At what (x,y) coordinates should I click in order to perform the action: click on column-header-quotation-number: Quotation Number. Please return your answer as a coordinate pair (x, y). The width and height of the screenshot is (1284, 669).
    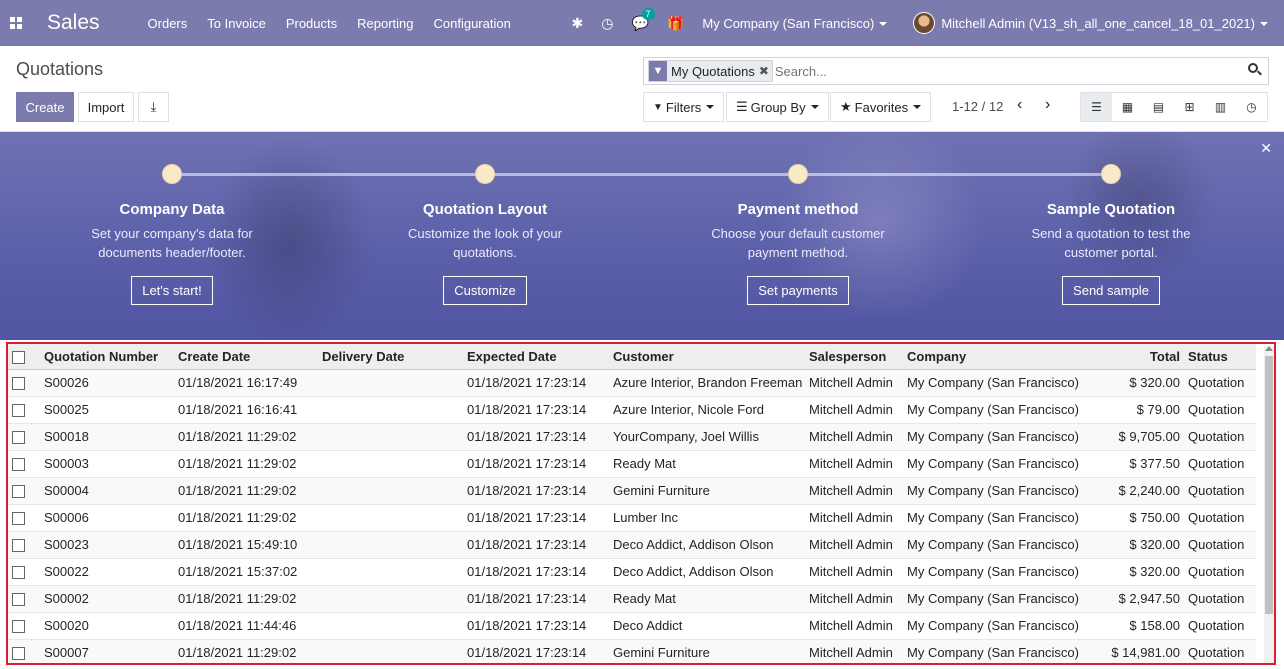
    Looking at the image, I should click on (107, 357).